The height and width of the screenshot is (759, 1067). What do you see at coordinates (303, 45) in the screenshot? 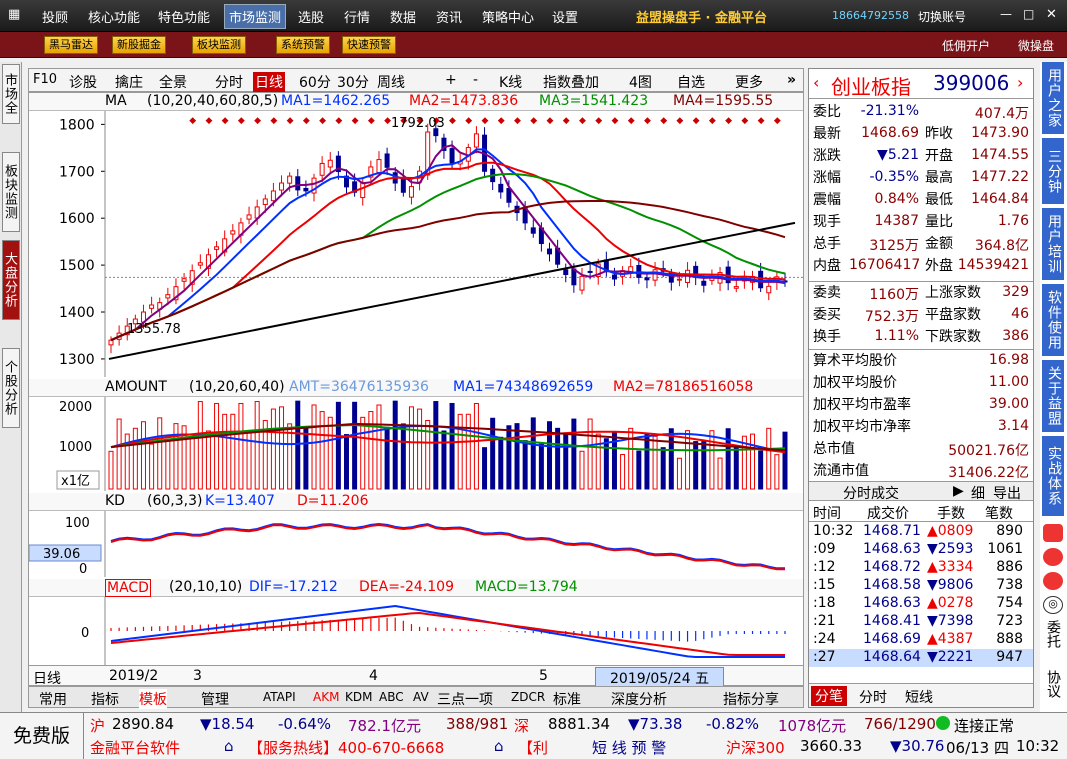
I see `system-alert-button: 系统预警` at bounding box center [303, 45].